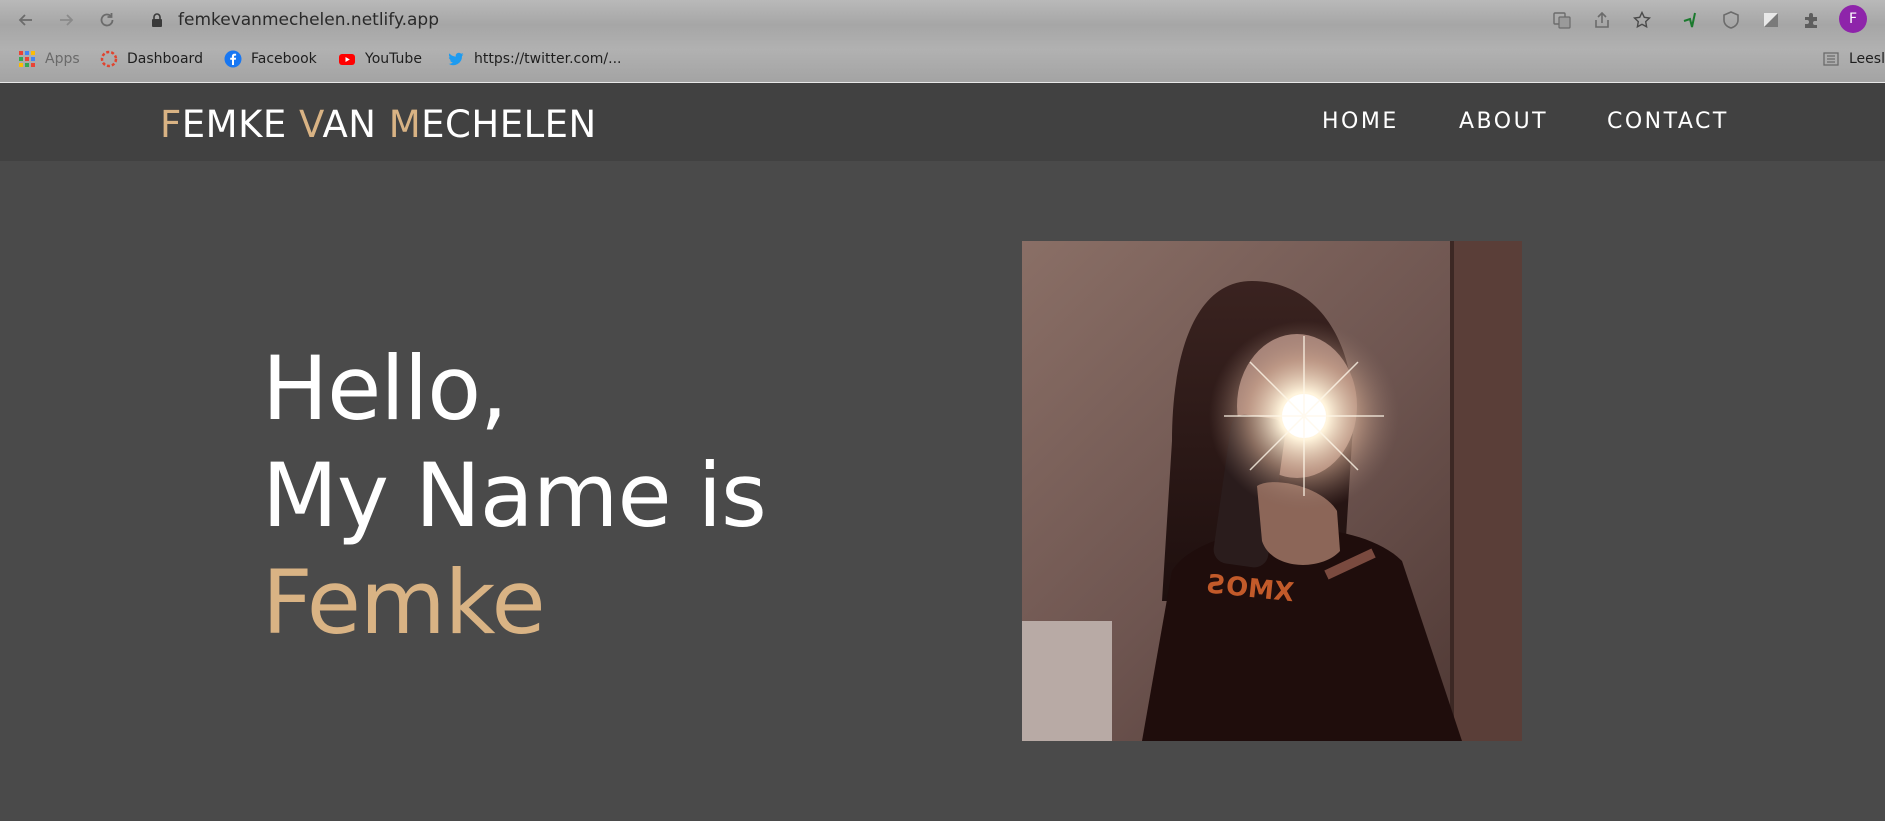 The image size is (1885, 821). Describe the element at coordinates (456, 59) in the screenshot. I see `twitter-icon` at that location.